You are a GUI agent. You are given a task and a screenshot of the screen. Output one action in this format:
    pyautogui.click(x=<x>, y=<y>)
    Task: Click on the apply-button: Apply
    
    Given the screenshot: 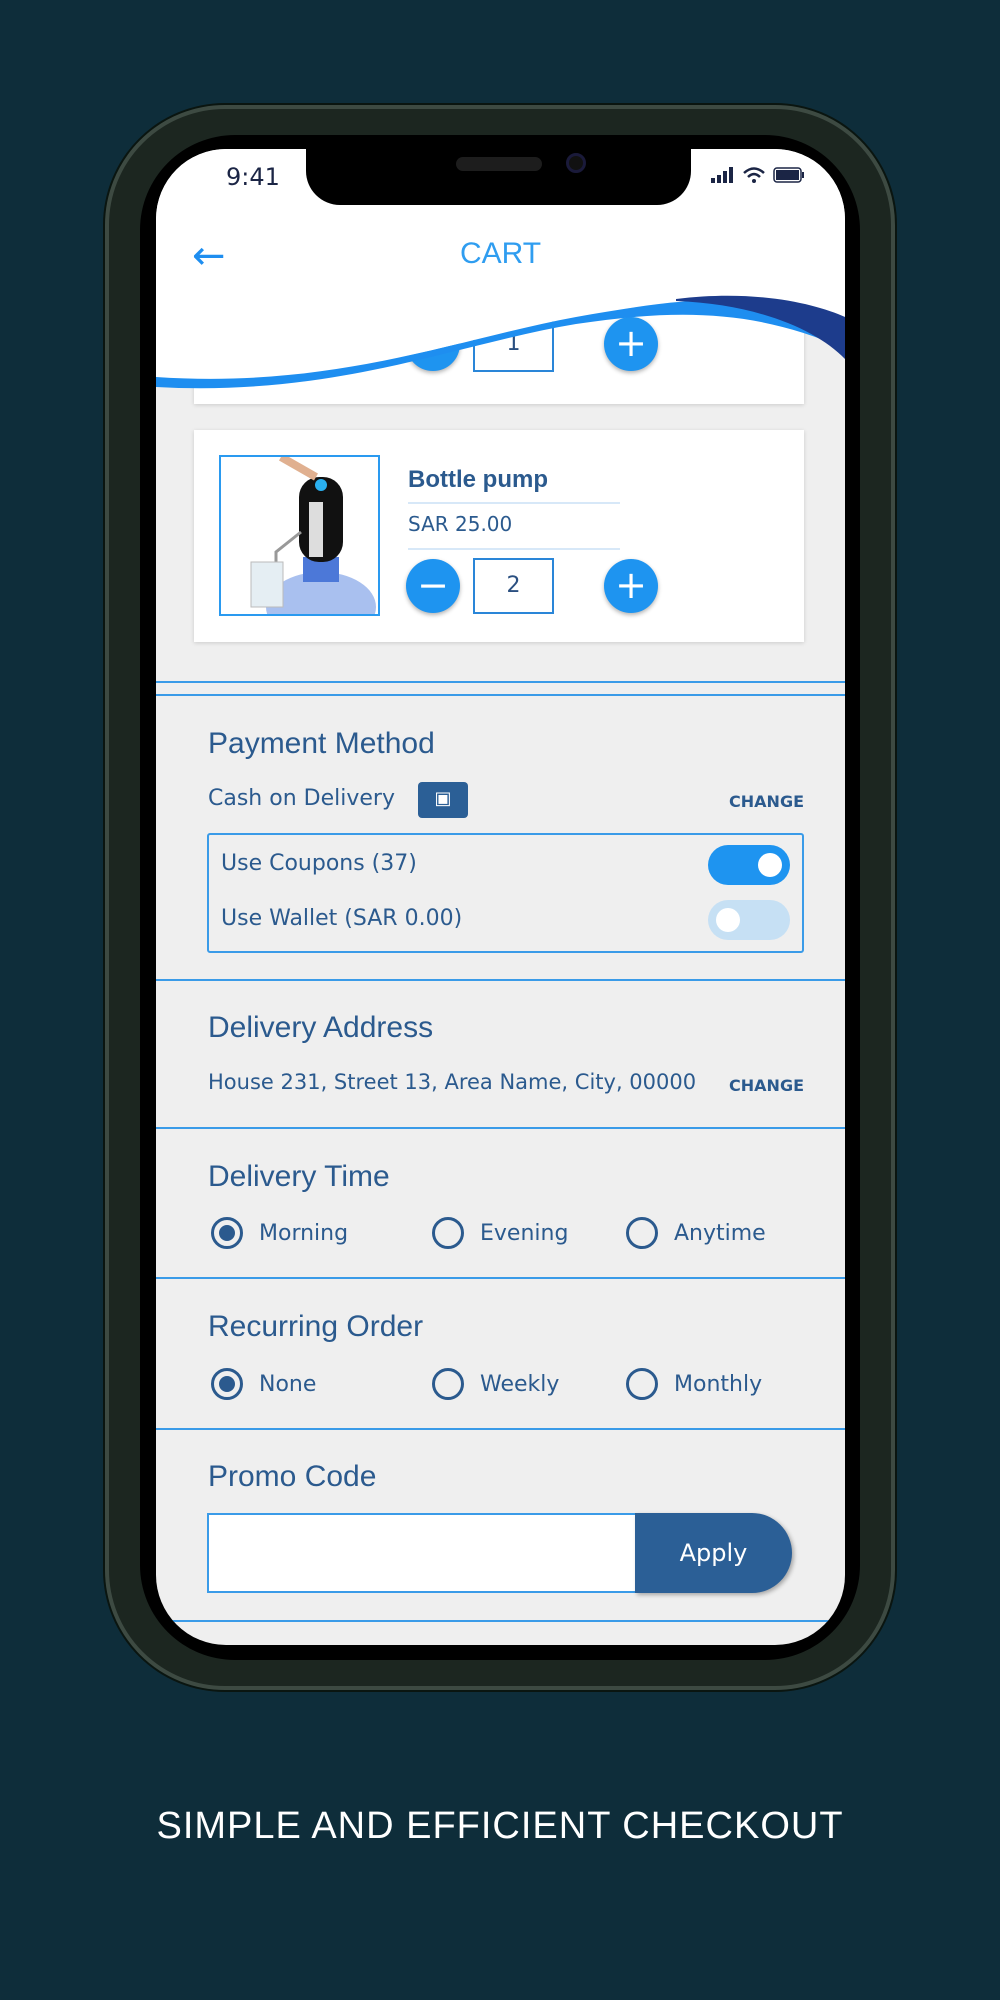 What is the action you would take?
    pyautogui.click(x=713, y=1553)
    